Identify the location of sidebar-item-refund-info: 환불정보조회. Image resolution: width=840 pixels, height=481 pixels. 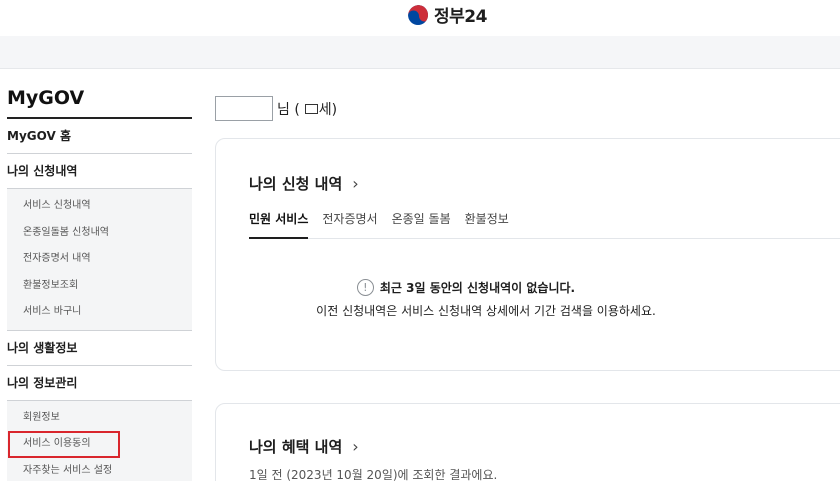
(99, 286).